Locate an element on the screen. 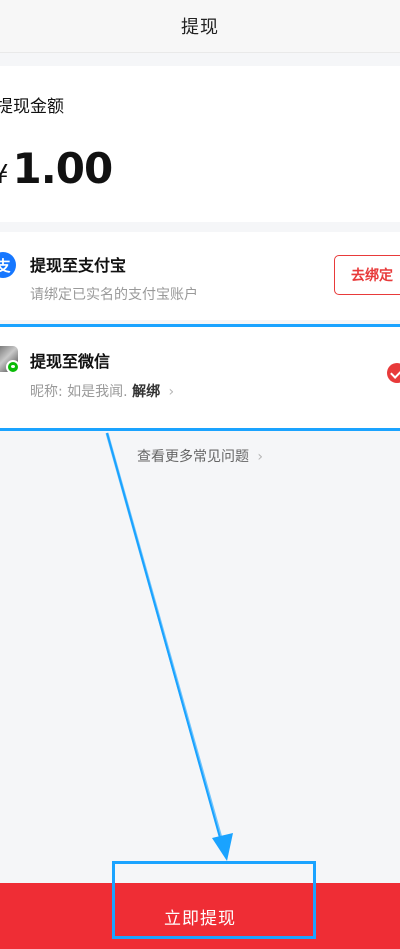 This screenshot has width=400, height=949. wechat-icon is located at coordinates (13, 367).